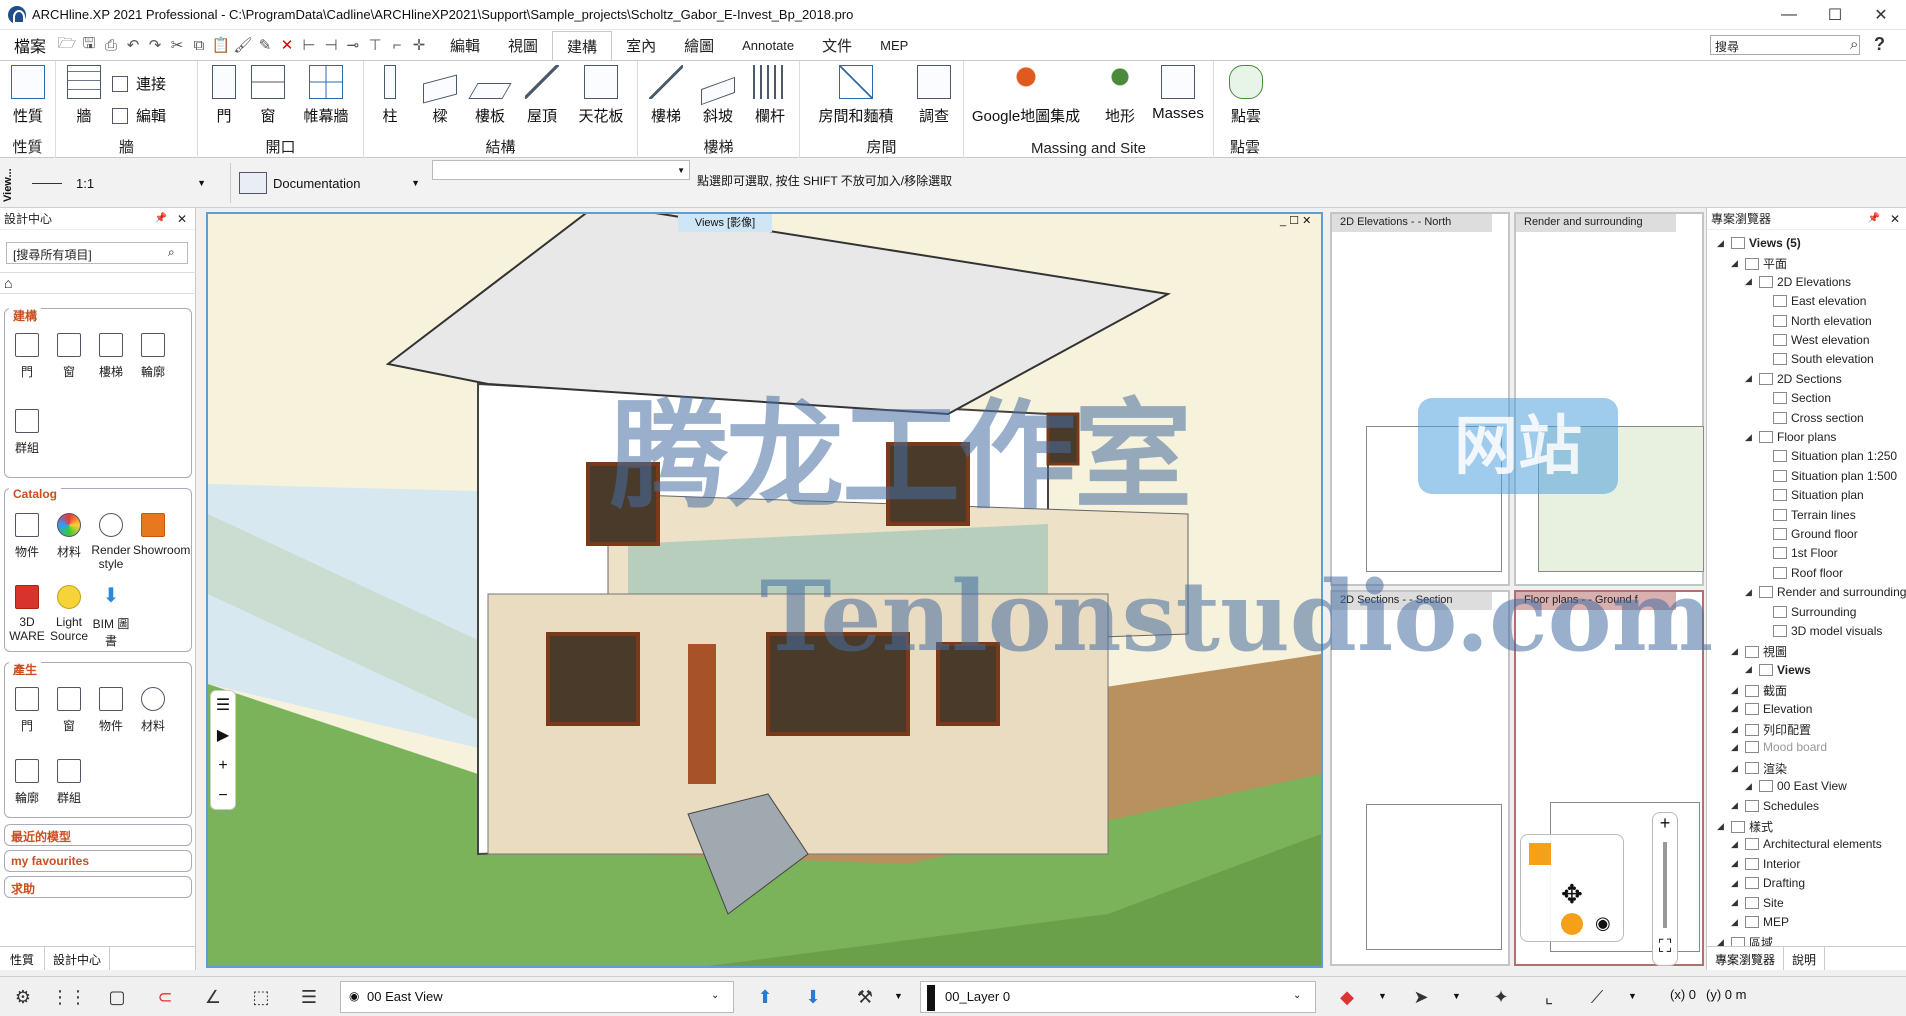 This screenshot has height=1016, width=1906. Describe the element at coordinates (27, 710) in the screenshot. I see `dc-new-door: 門` at that location.